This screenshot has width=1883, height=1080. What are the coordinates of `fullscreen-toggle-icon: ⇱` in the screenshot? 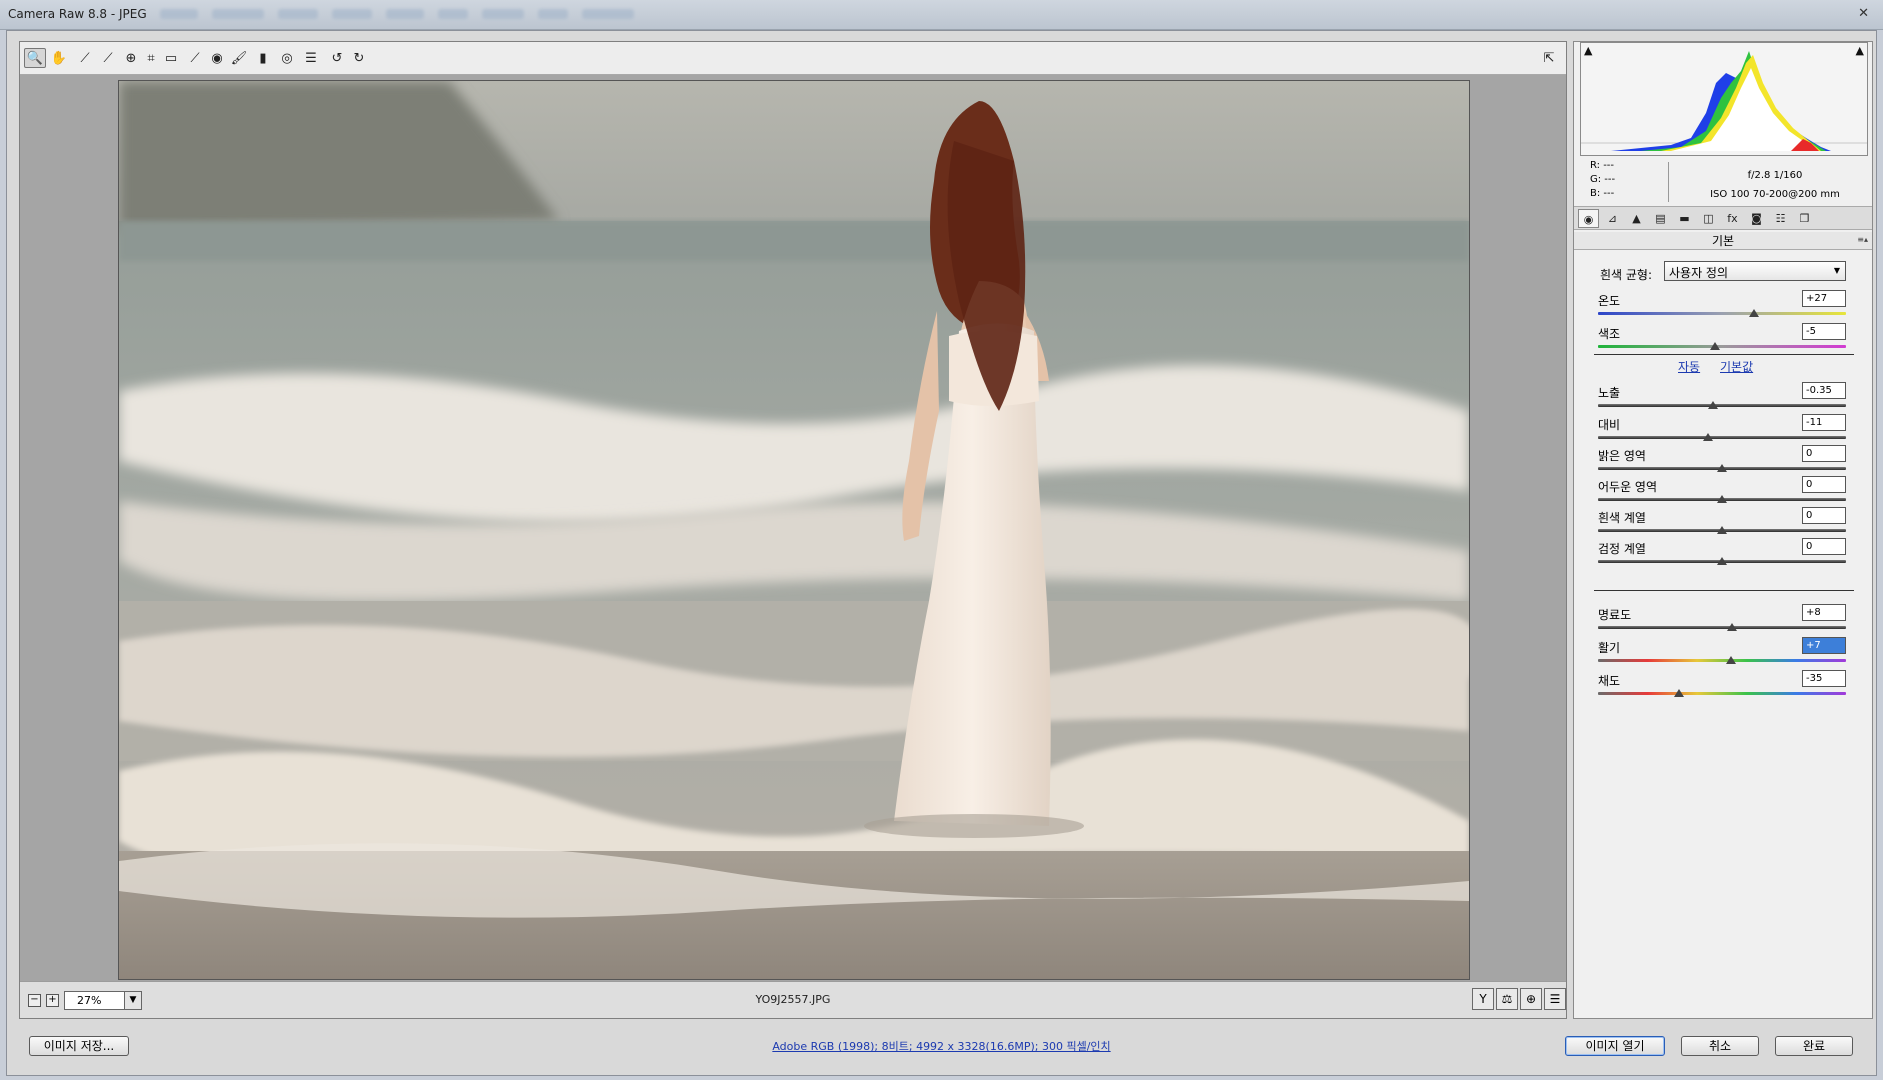 It's located at (1549, 58).